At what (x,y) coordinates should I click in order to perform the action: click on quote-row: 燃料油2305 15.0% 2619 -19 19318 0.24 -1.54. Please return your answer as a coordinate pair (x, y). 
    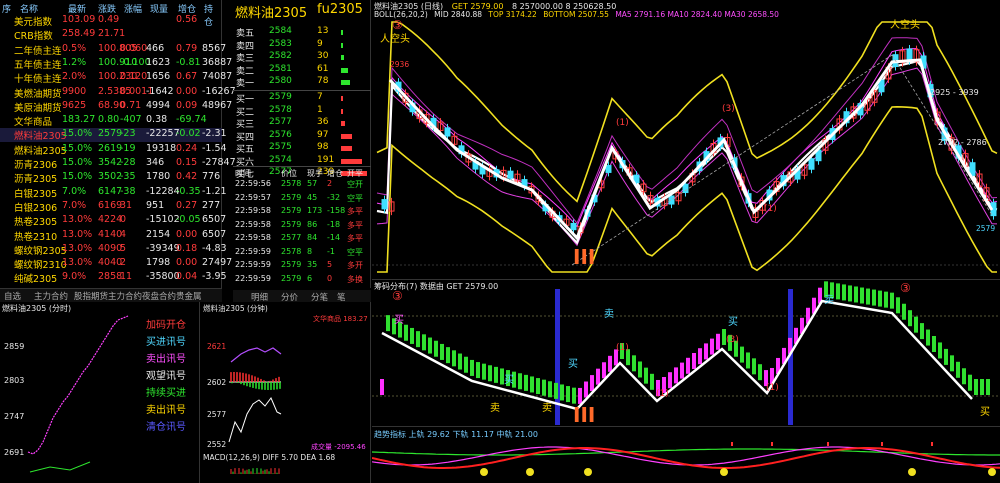
    Looking at the image, I should click on (113, 149).